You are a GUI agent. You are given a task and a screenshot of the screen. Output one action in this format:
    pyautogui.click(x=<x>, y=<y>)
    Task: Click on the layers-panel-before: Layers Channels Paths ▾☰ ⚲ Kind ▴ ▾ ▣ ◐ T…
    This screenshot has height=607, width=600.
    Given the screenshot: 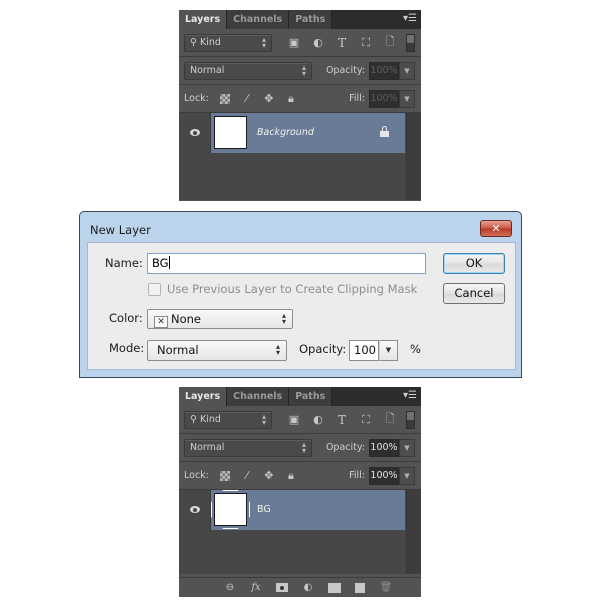 What is the action you would take?
    pyautogui.click(x=300, y=105)
    